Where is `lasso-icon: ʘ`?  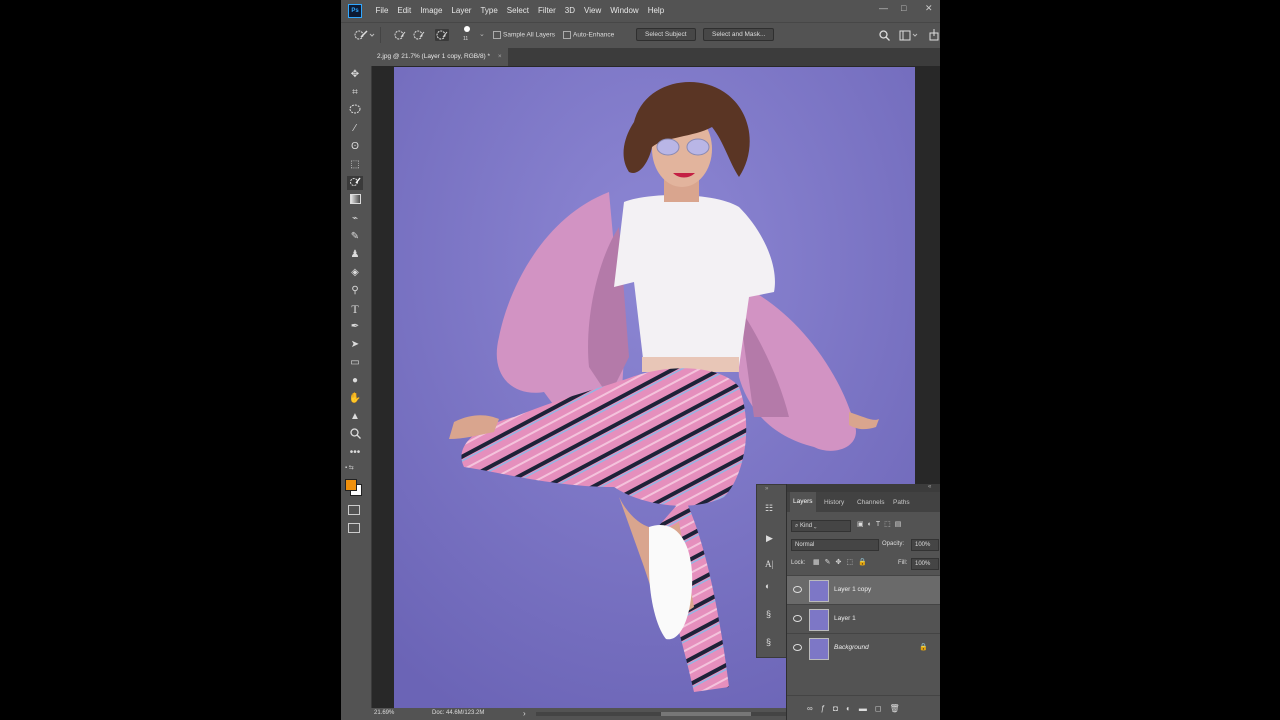 lasso-icon: ʘ is located at coordinates (355, 147).